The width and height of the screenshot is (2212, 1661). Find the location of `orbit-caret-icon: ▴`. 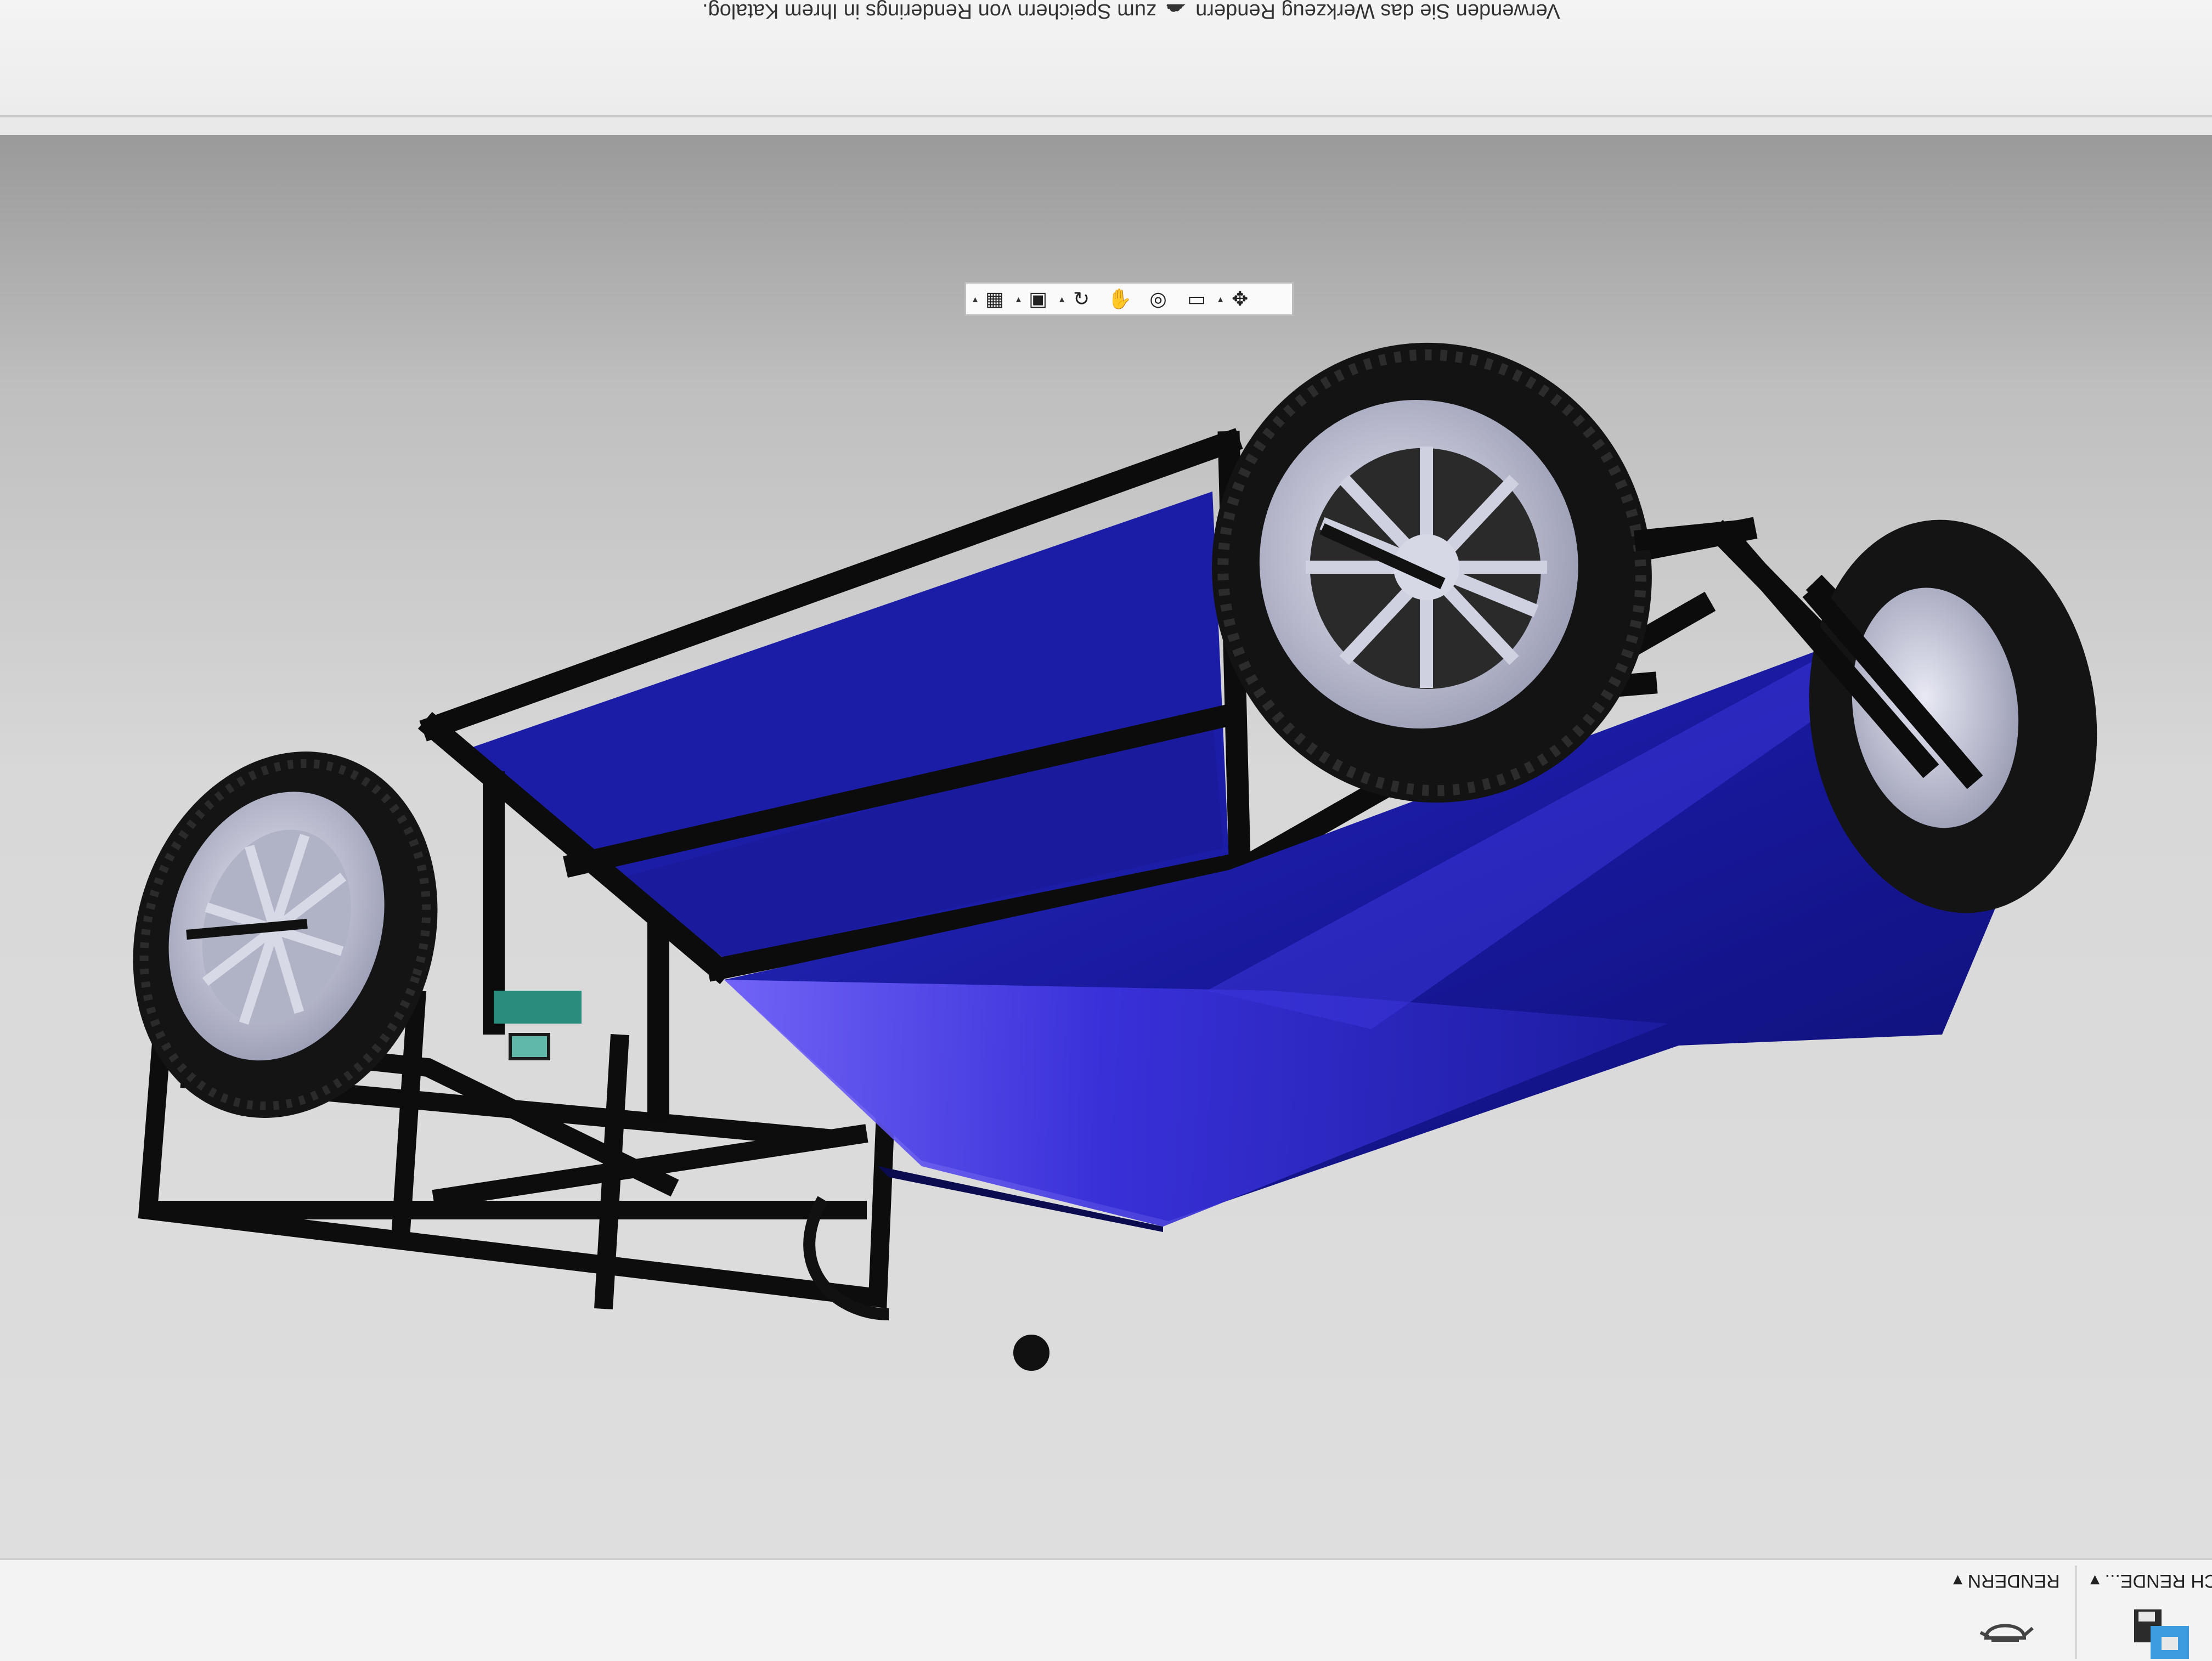

orbit-caret-icon: ▴ is located at coordinates (1061, 299).